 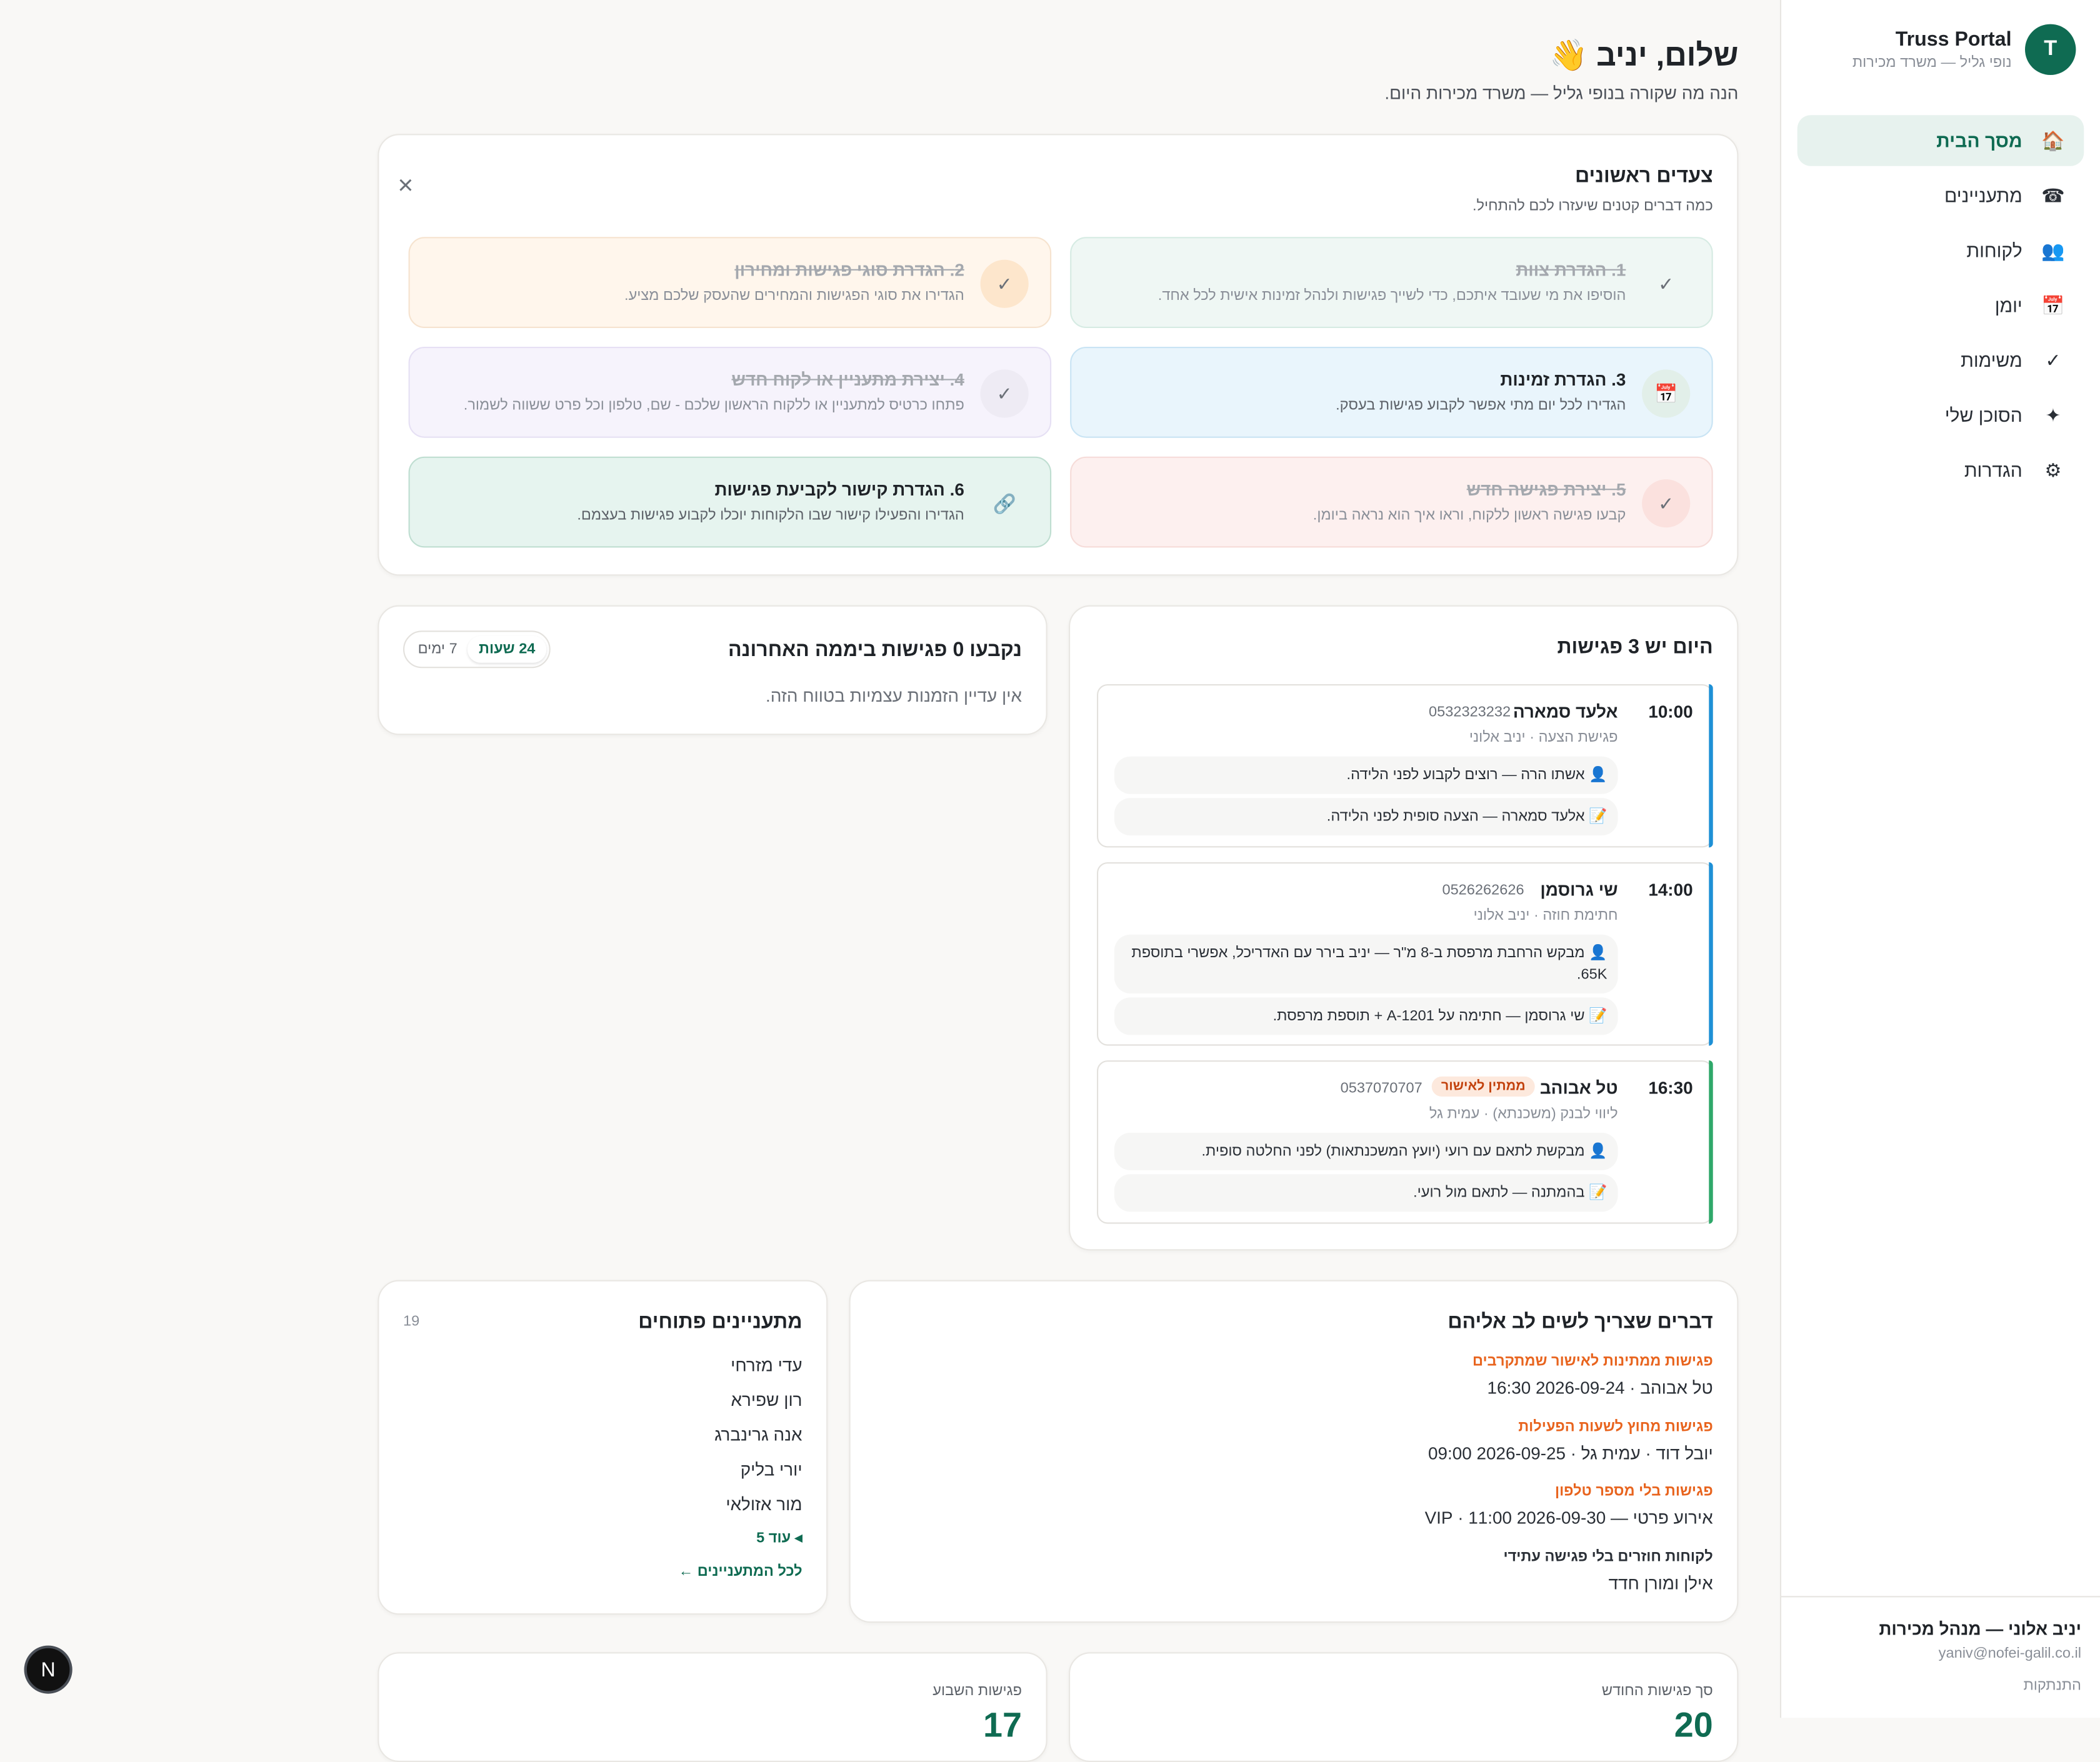 I want to click on home-icon: 🏠, so click(x=2053, y=140).